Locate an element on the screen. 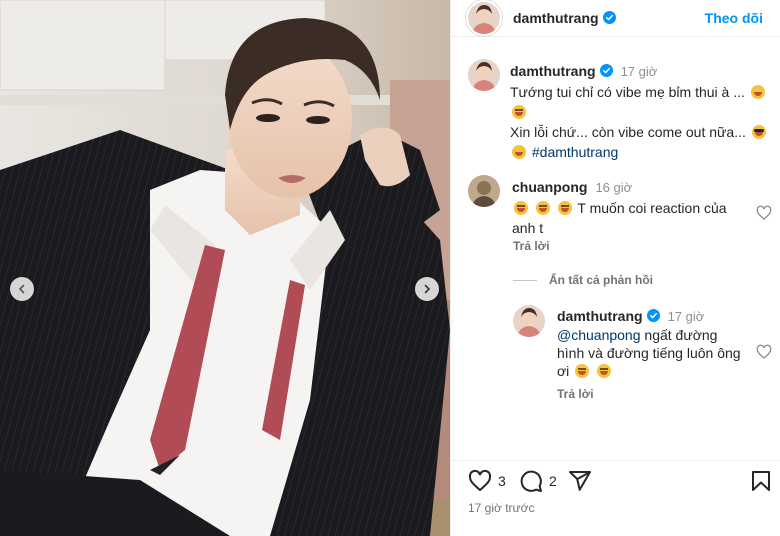 This screenshot has height=536, width=780. comment-count: 2 is located at coordinates (553, 481).